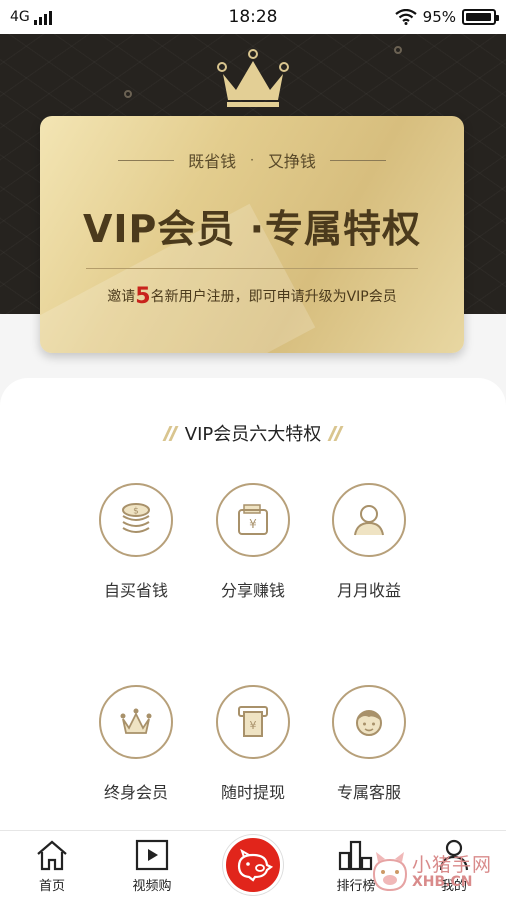  Describe the element at coordinates (51, 886) in the screenshot. I see `tab-label: 首页` at that location.